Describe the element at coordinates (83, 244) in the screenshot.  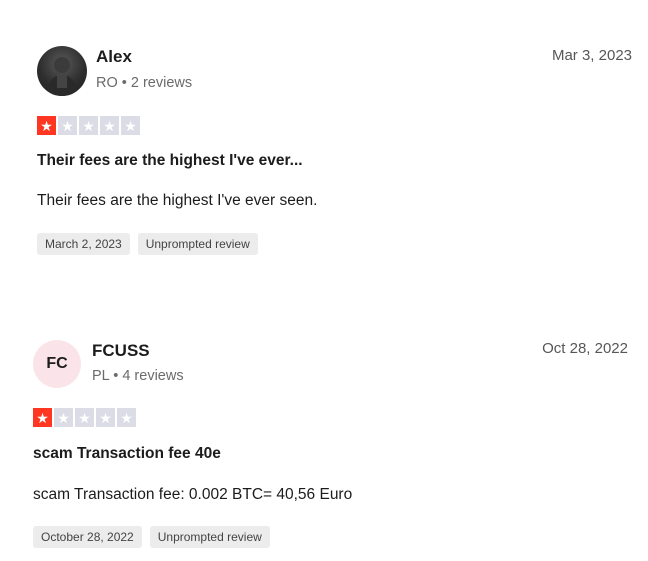
I see `experience-date-tag: March 2, 2023` at that location.